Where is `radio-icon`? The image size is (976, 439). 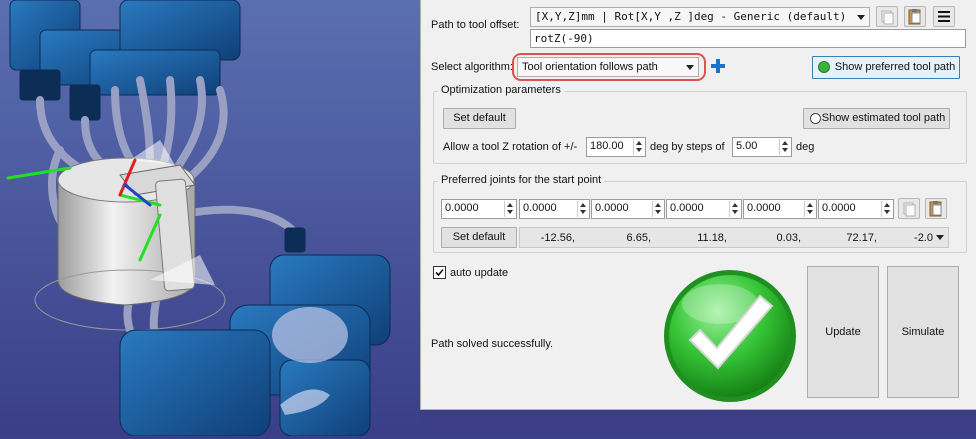
radio-icon is located at coordinates (815, 118).